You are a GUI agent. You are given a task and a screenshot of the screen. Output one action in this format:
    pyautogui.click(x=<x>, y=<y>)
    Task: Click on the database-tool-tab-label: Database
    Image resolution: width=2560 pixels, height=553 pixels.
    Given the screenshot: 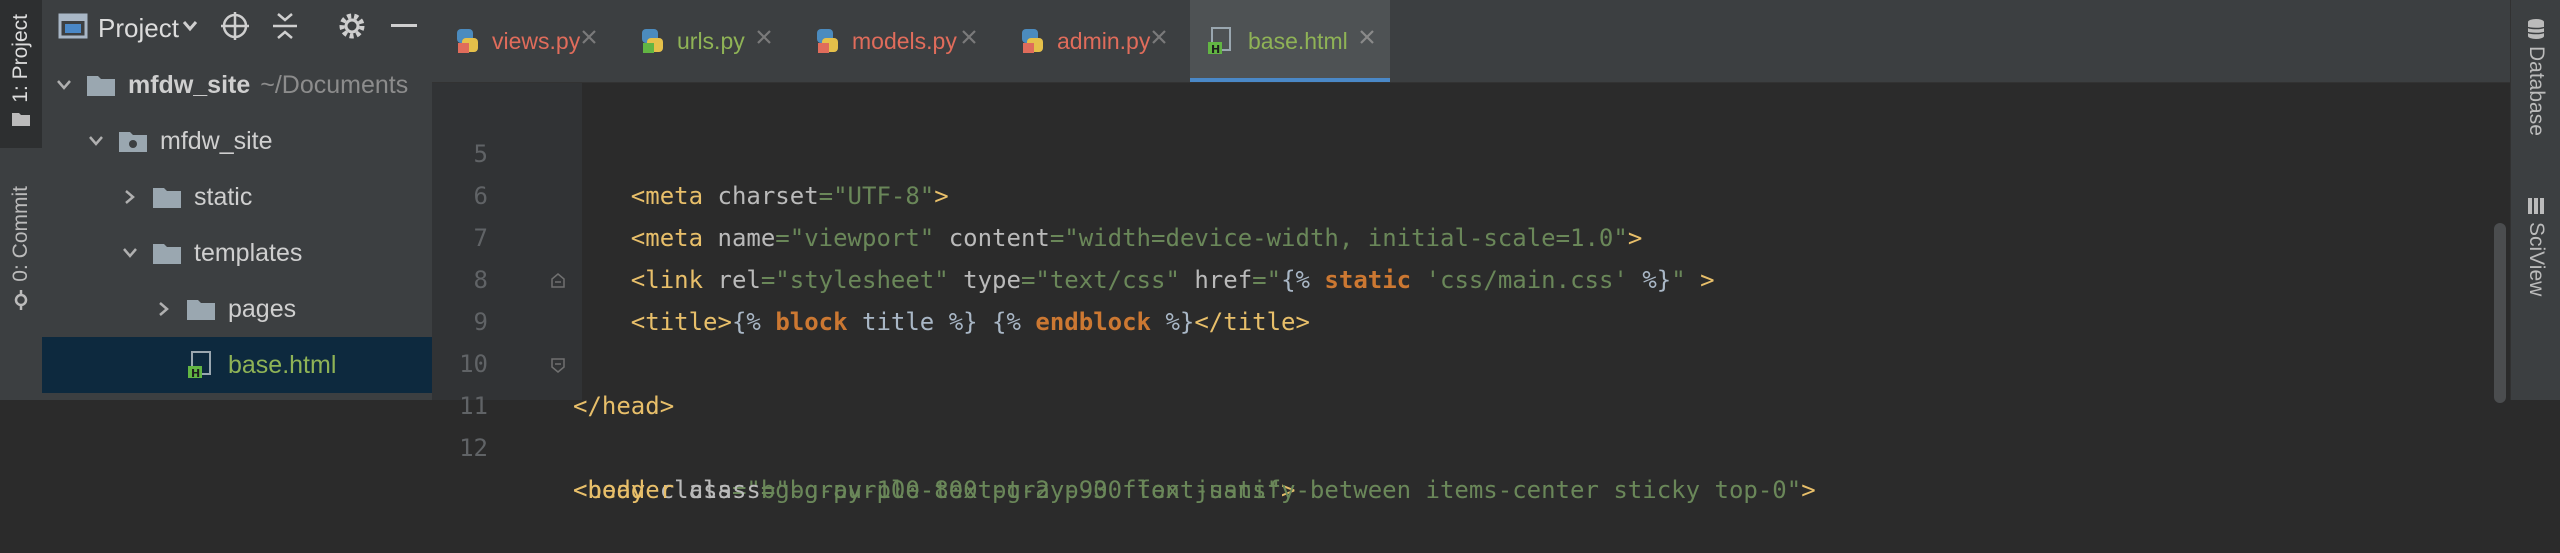 What is the action you would take?
    pyautogui.click(x=2536, y=91)
    